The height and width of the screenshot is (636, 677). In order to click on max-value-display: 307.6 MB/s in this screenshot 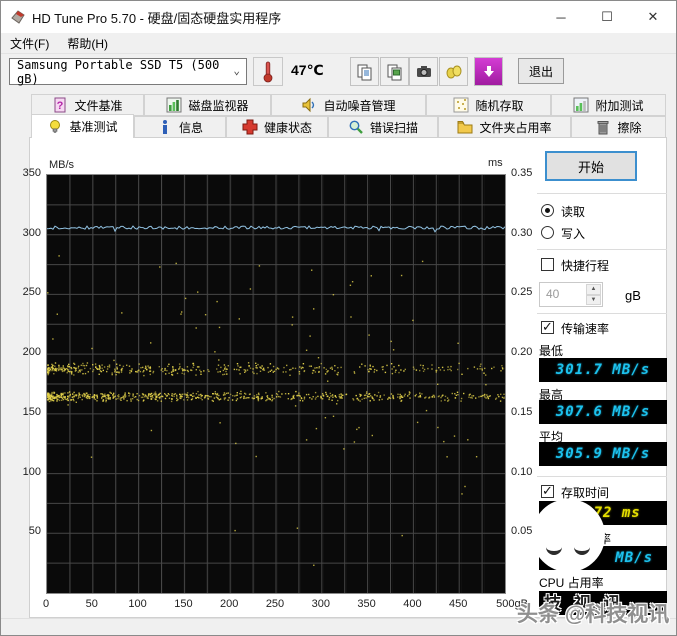, I will do `click(603, 412)`.